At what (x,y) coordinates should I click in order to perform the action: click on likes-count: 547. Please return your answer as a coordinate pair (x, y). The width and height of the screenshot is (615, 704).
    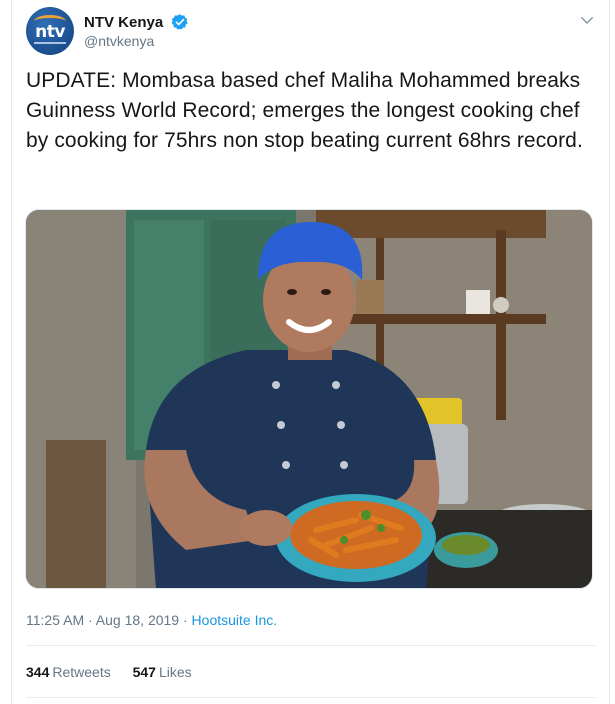
    Looking at the image, I should click on (144, 672).